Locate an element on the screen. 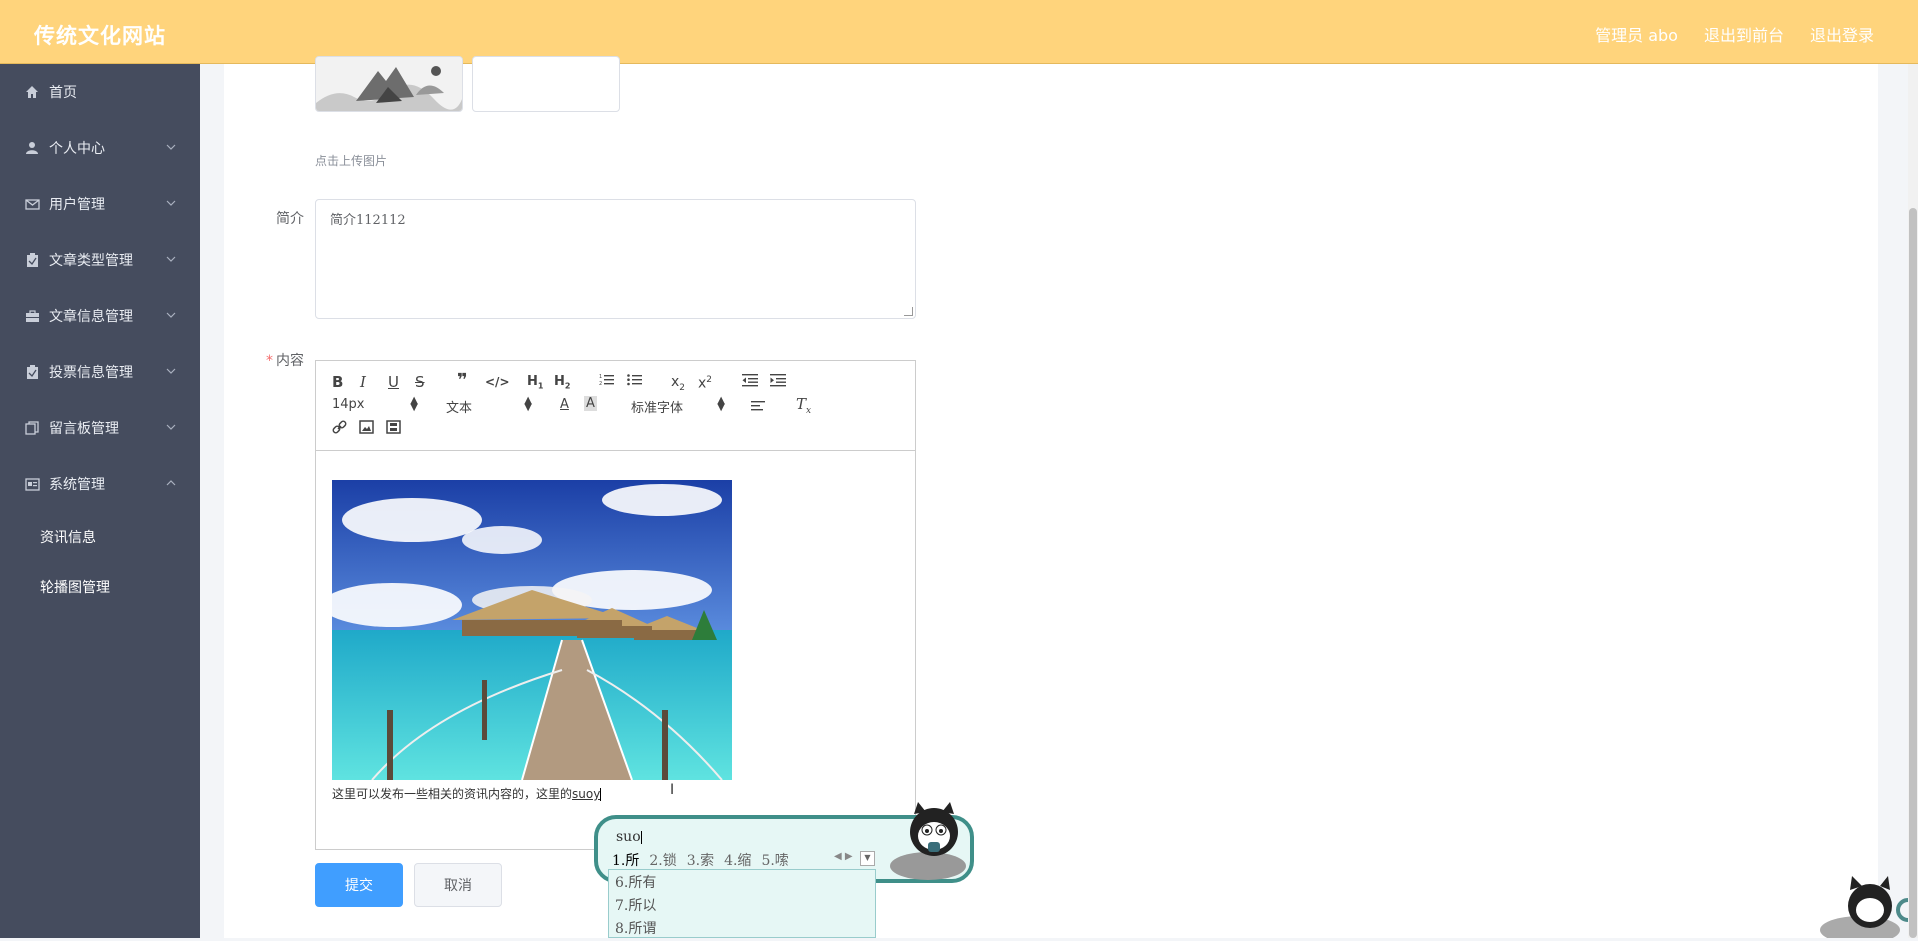 This screenshot has width=1918, height=941. editor-content-text: 这里可以发布一些相关的资讯内容的，这里的suoy is located at coordinates (467, 793).